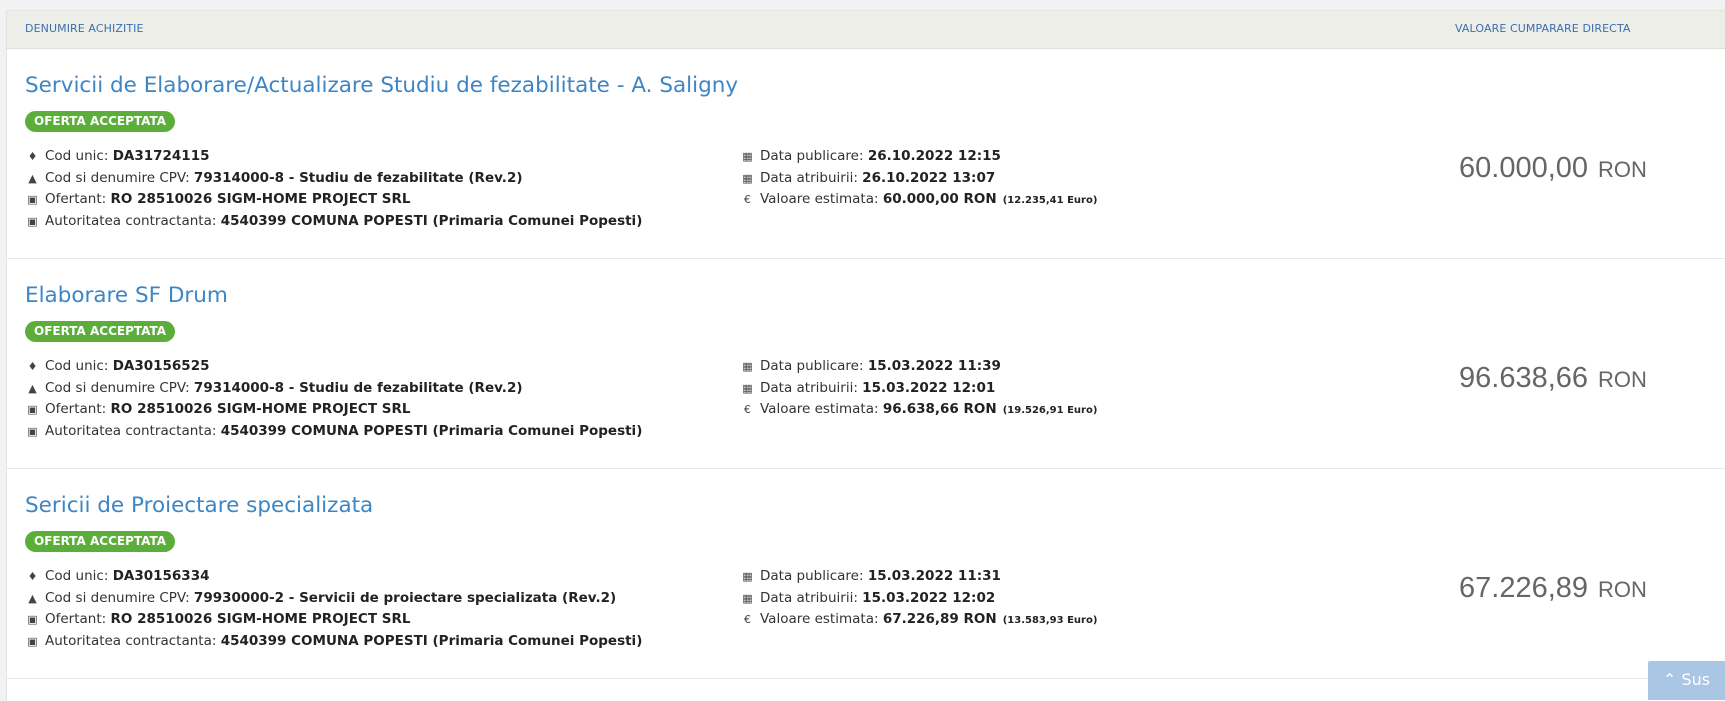 The image size is (1725, 701). What do you see at coordinates (161, 366) in the screenshot?
I see `cod-unic-value: DA30156525` at bounding box center [161, 366].